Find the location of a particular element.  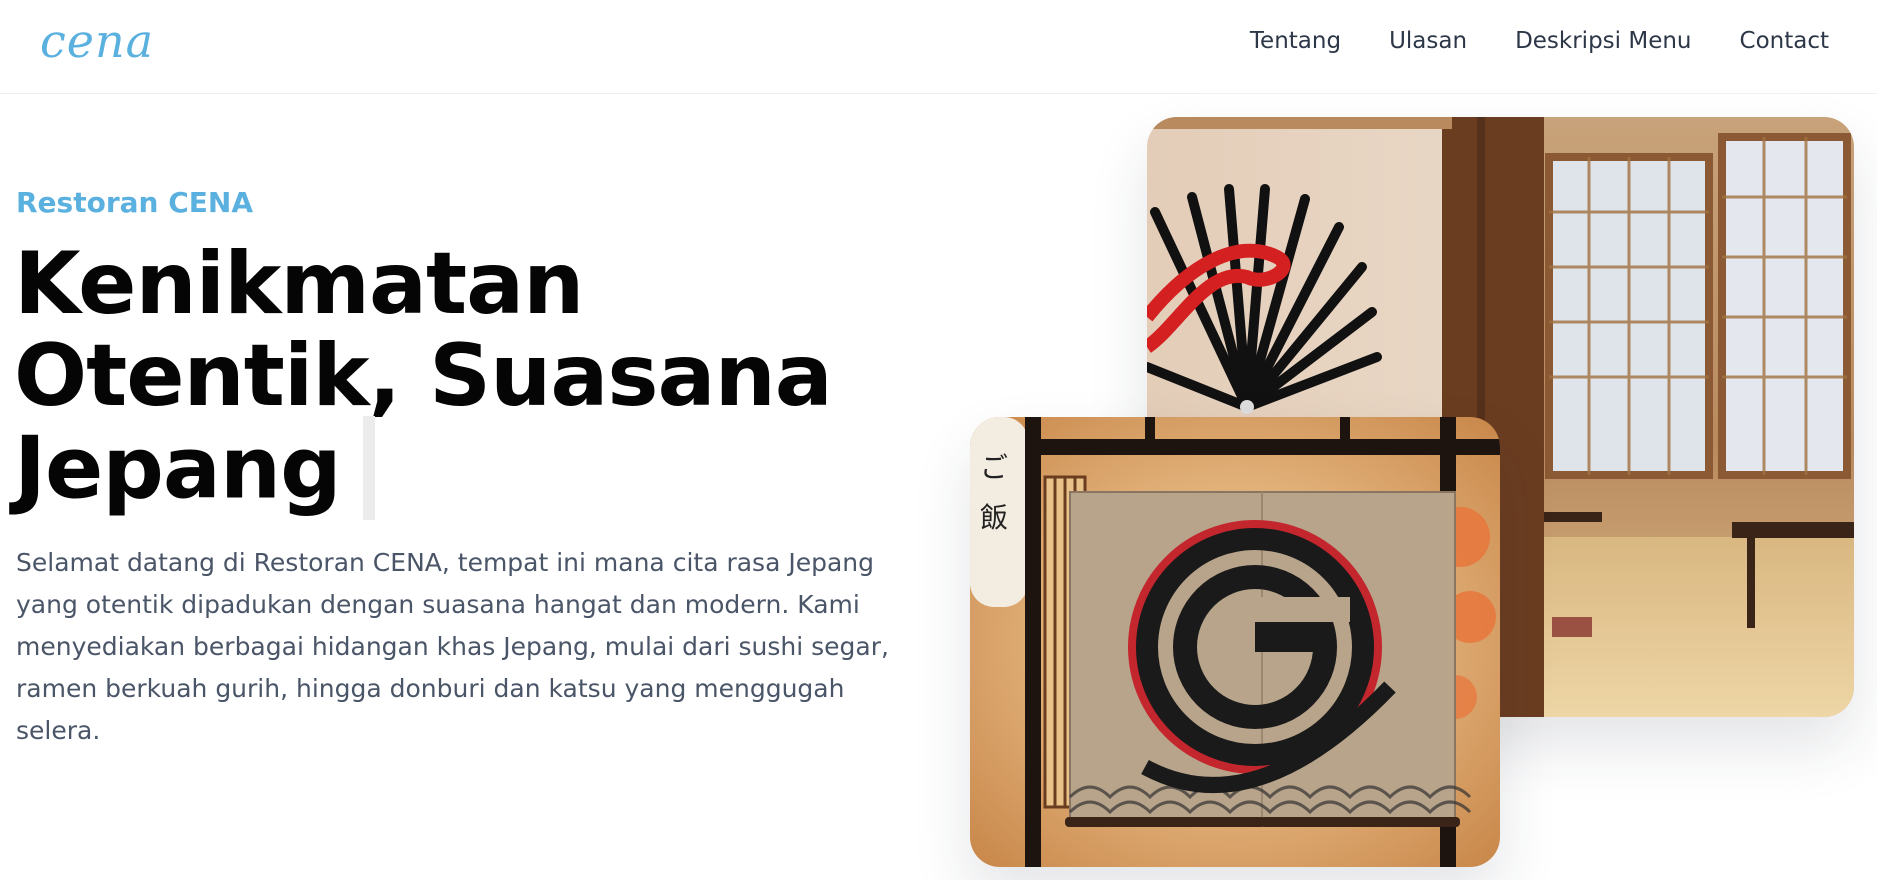

headline-line-3-text: Jepang is located at coordinates (178, 468).